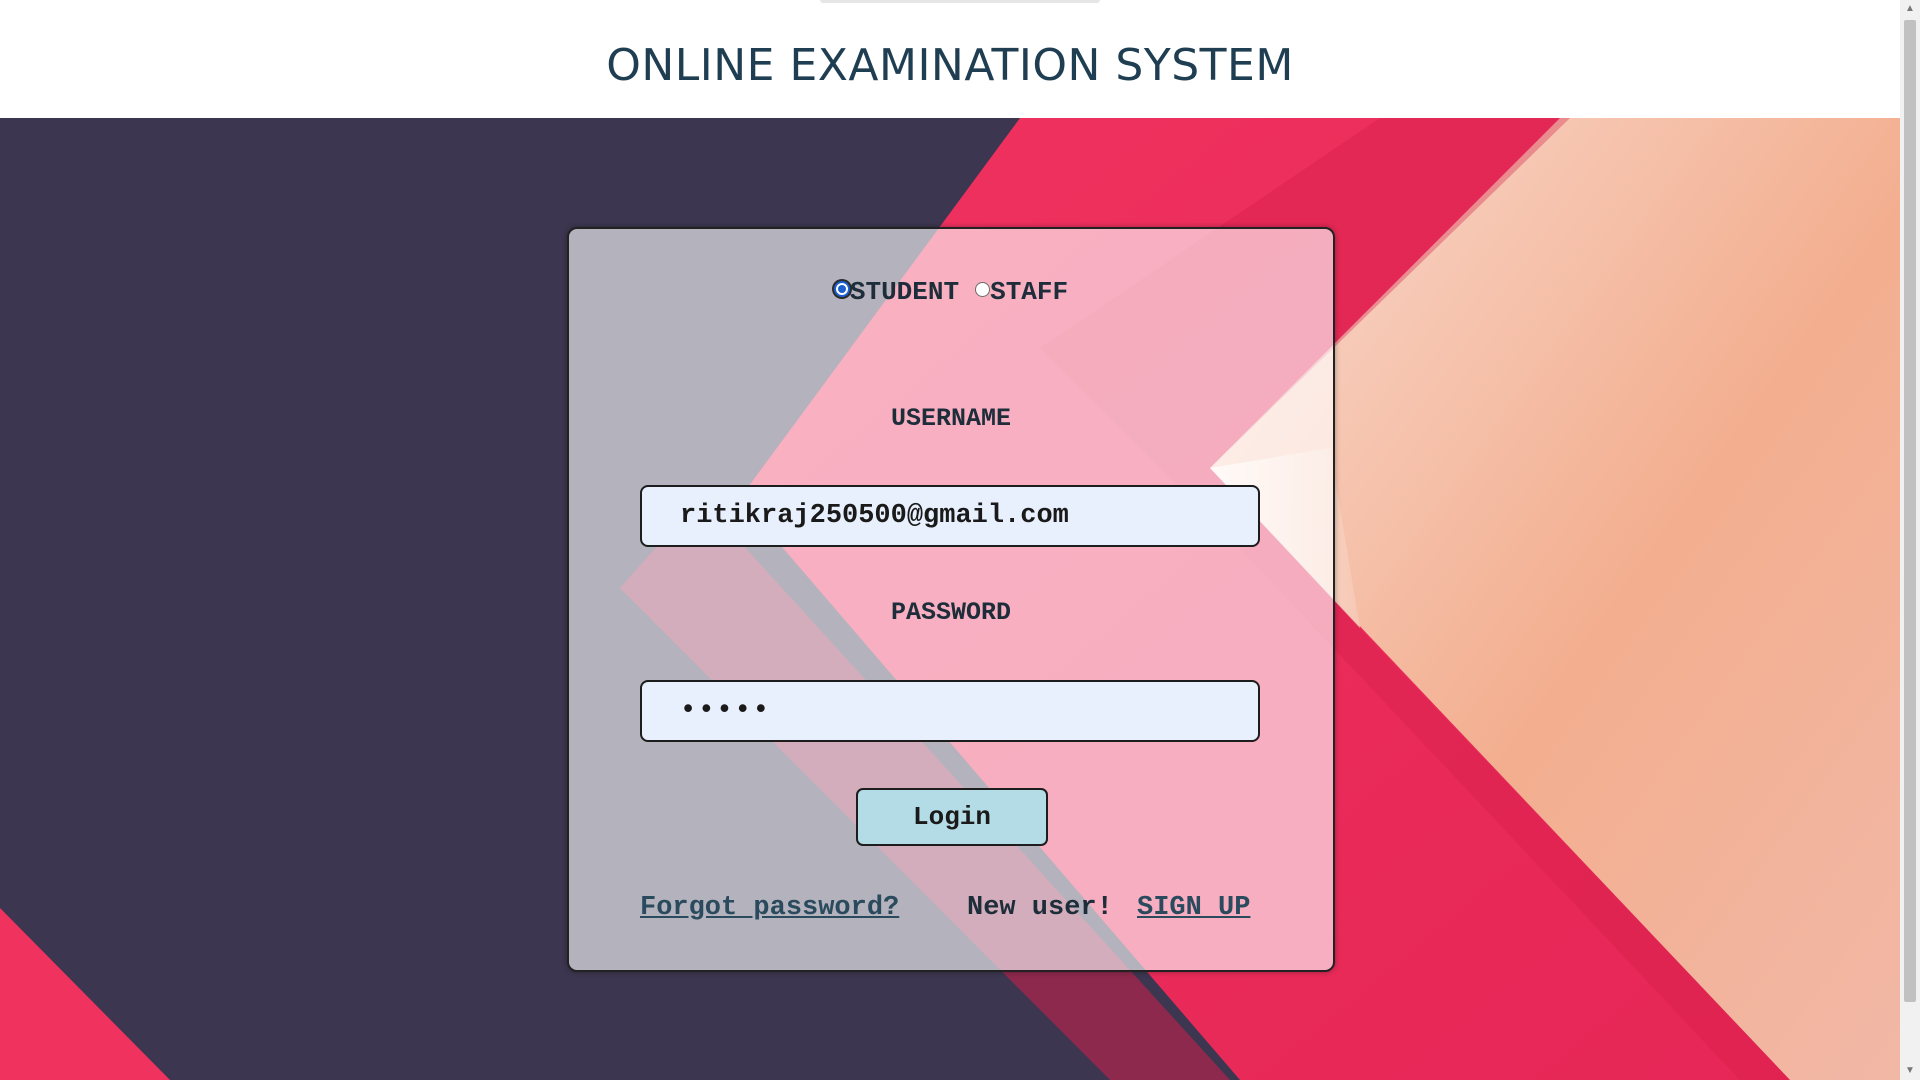 The width and height of the screenshot is (1920, 1080). What do you see at coordinates (841, 289) in the screenshot?
I see `student-radio` at bounding box center [841, 289].